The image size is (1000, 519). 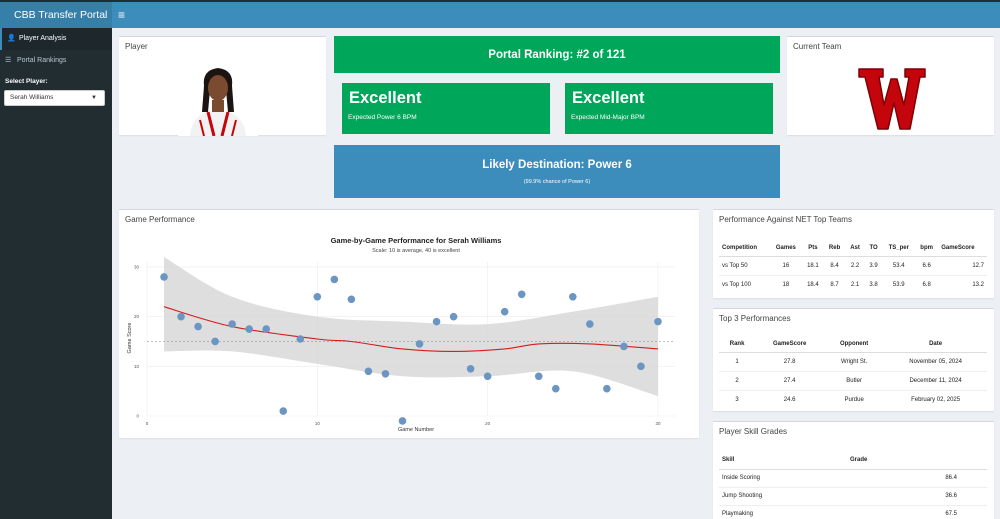 What do you see at coordinates (8, 60) in the screenshot?
I see `list-icon: ☰` at bounding box center [8, 60].